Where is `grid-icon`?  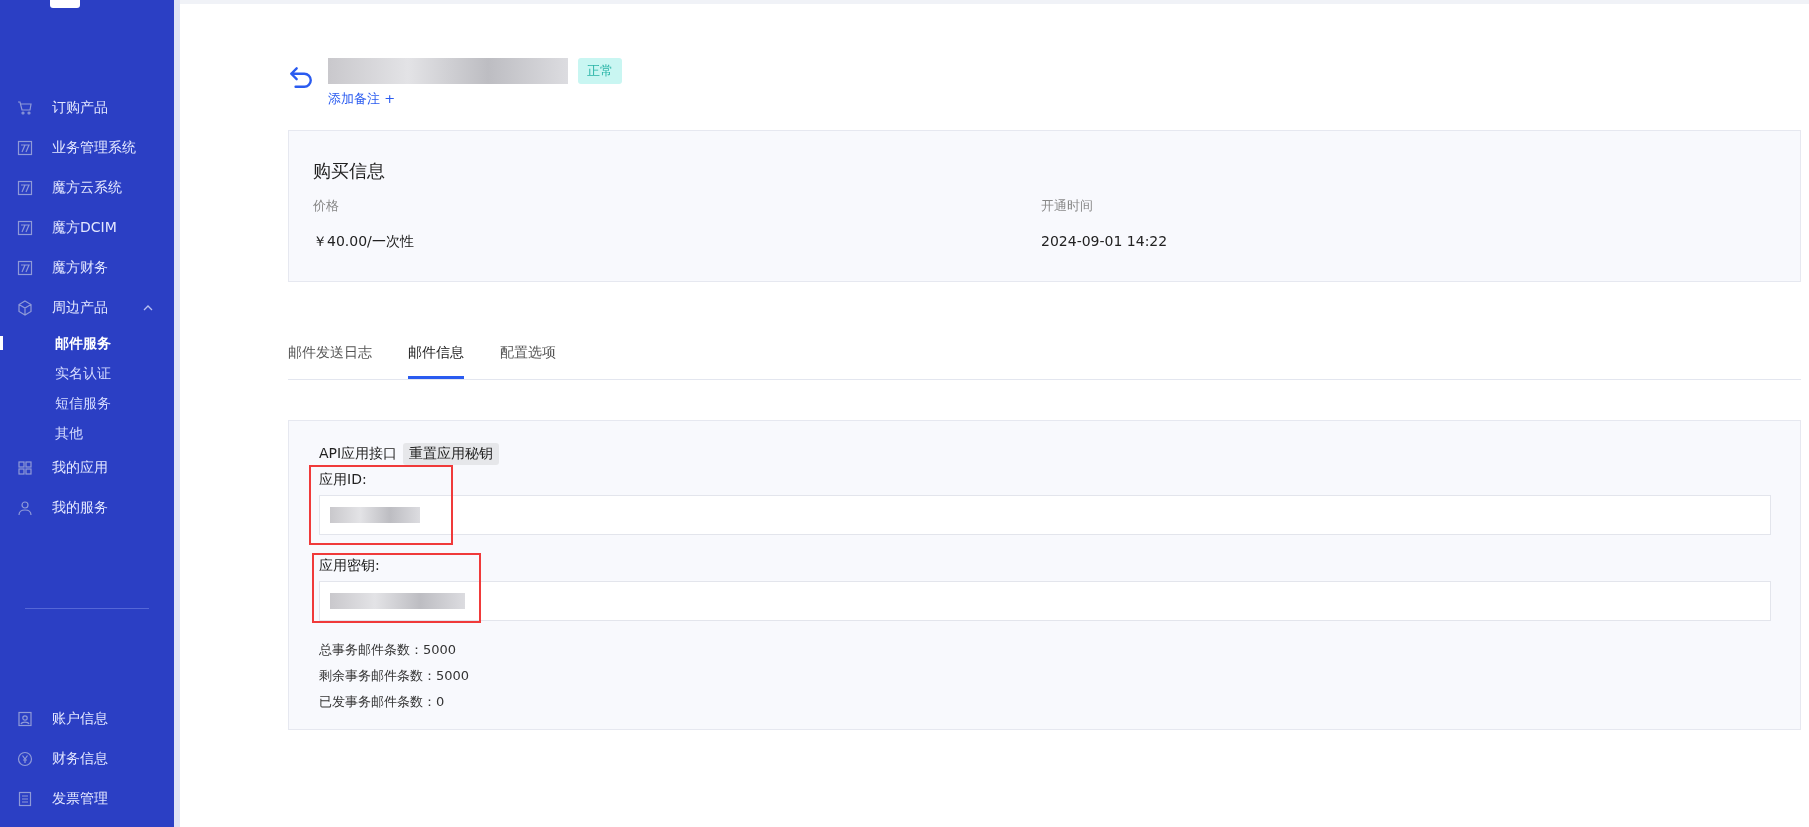 grid-icon is located at coordinates (25, 468).